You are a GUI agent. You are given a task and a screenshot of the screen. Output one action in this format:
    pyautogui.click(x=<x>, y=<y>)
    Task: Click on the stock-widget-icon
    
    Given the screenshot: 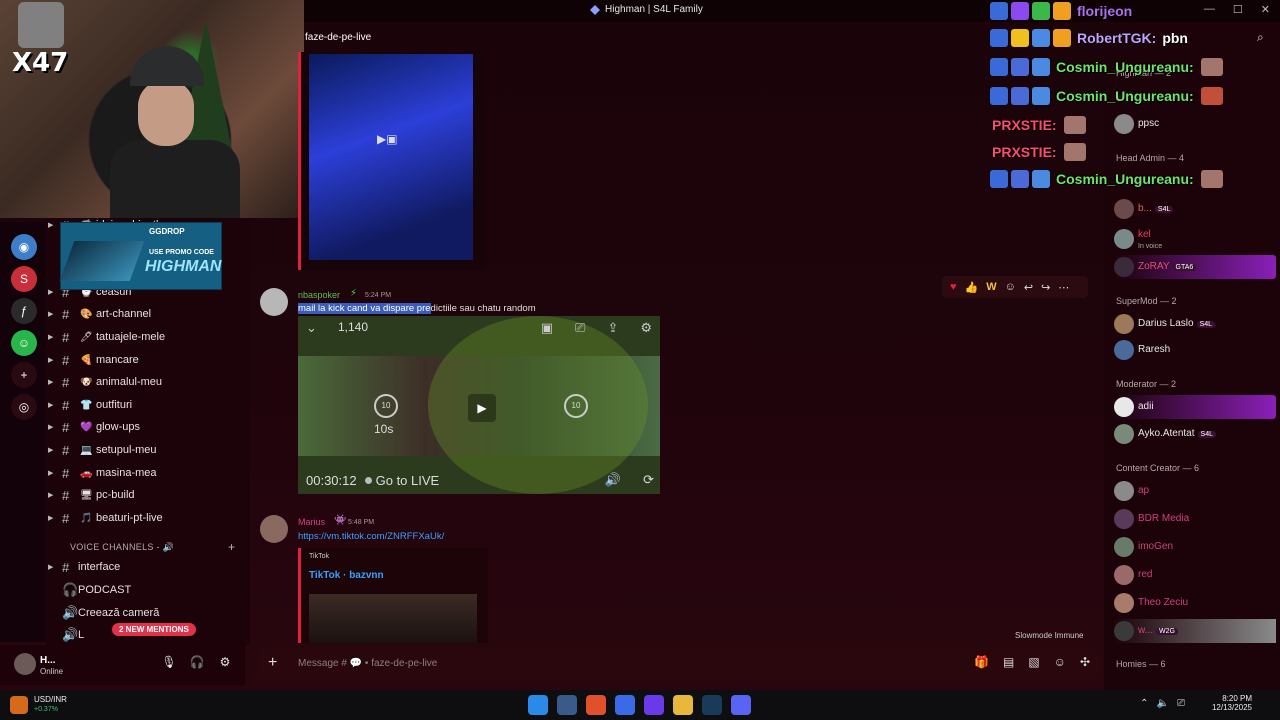 What is the action you would take?
    pyautogui.click(x=19, y=705)
    